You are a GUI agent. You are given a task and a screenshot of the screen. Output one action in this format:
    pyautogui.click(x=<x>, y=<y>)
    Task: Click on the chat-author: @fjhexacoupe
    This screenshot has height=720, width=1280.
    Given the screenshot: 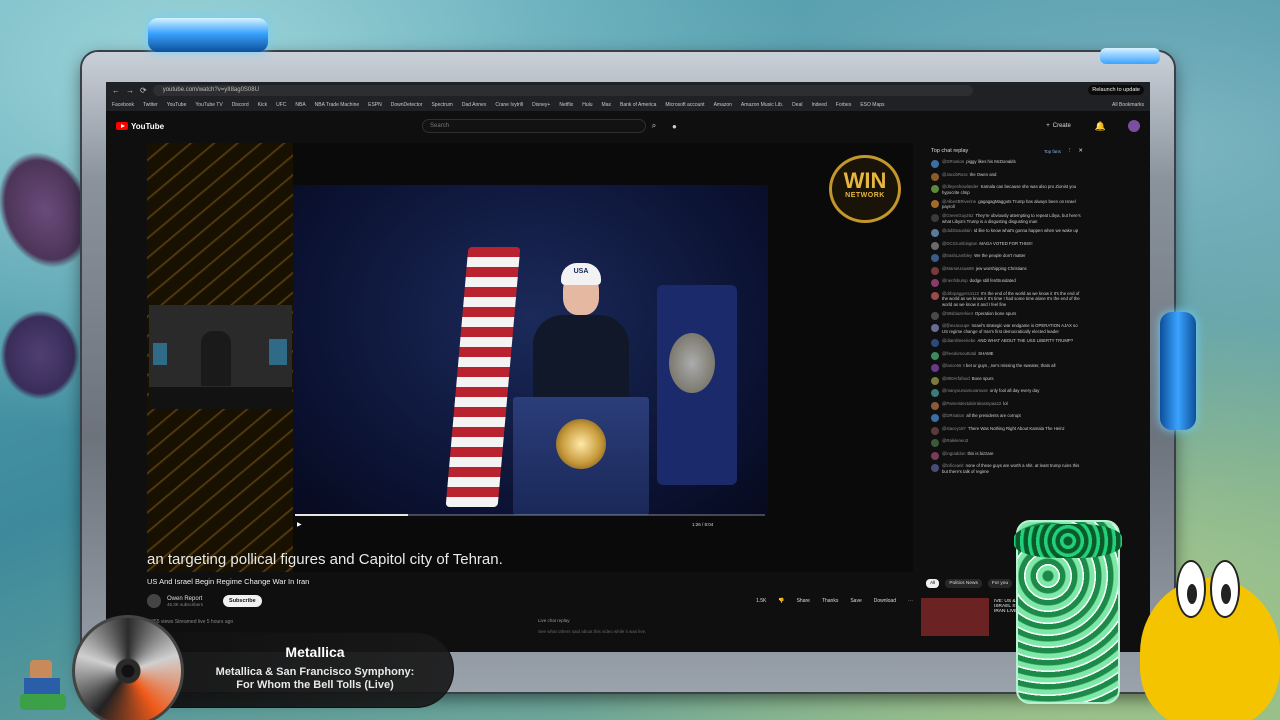 What is the action you would take?
    pyautogui.click(x=956, y=325)
    